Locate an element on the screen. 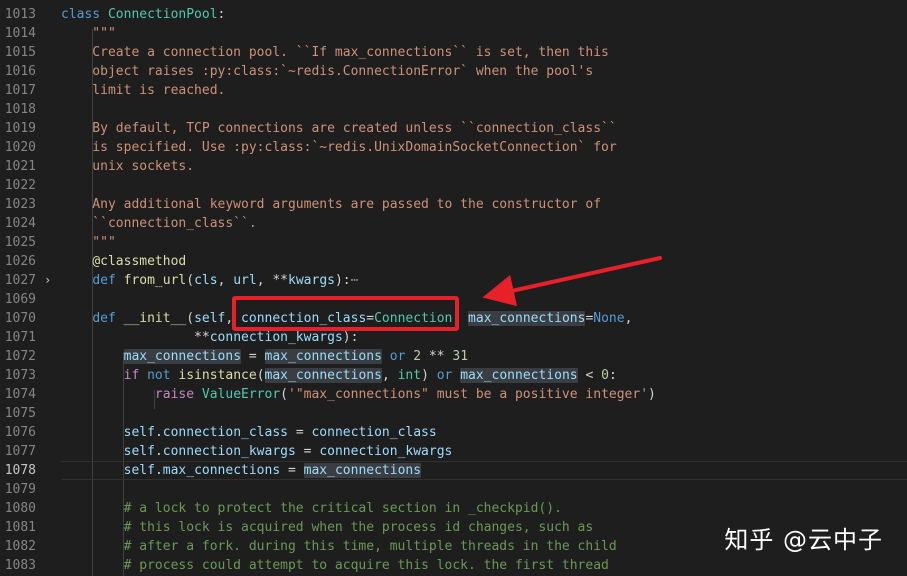 The width and height of the screenshot is (907, 576). arrow-shaft is located at coordinates (572, 281).